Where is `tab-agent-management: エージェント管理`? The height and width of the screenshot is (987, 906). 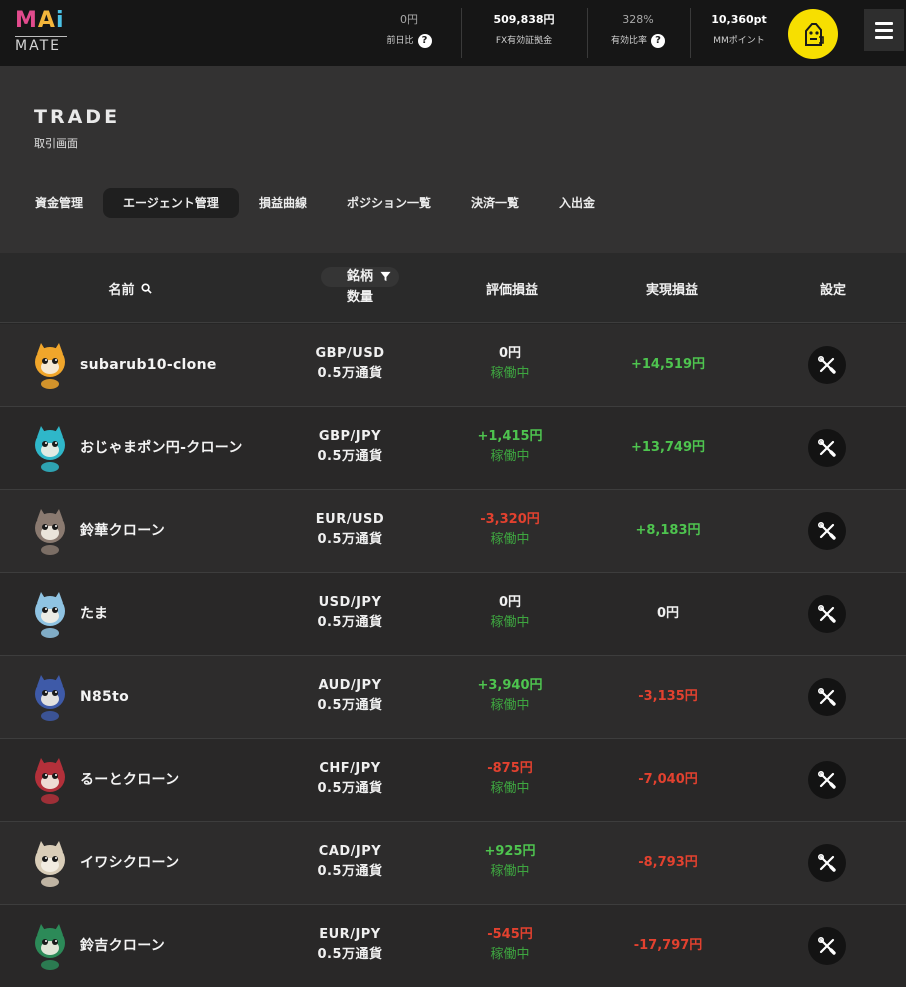 tab-agent-management: エージェント管理 is located at coordinates (171, 203).